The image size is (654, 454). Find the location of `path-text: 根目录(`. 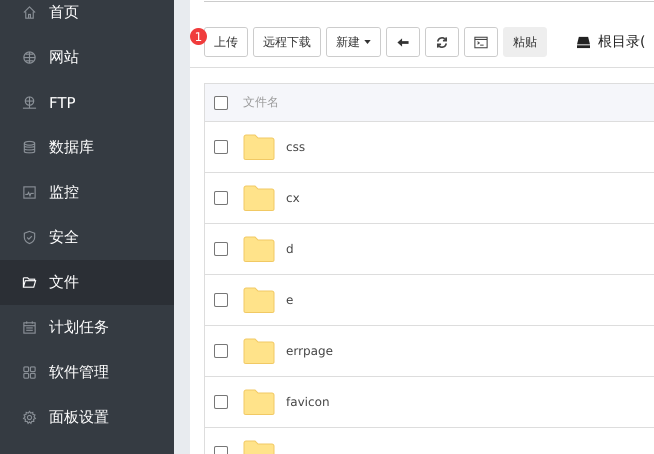

path-text: 根目录( is located at coordinates (622, 42).